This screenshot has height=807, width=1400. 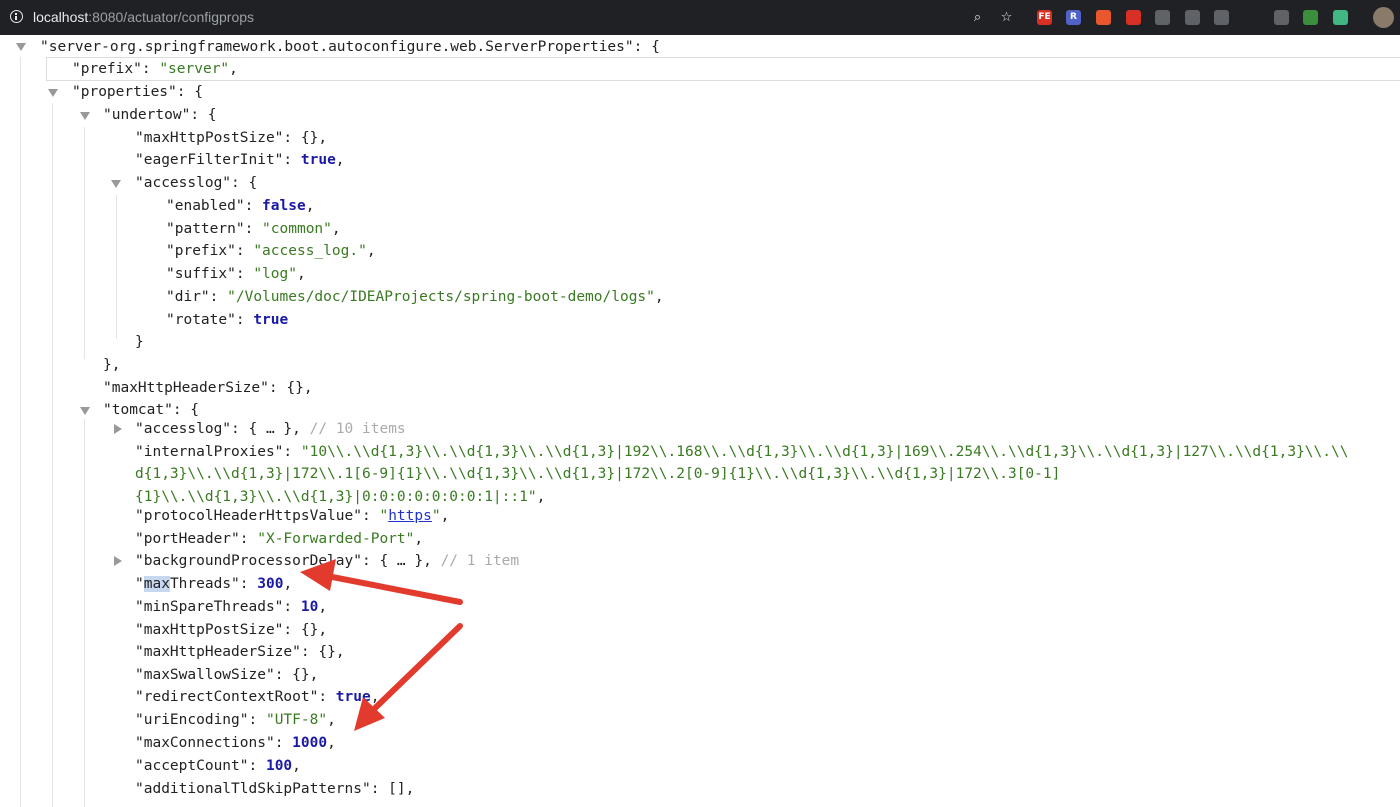 What do you see at coordinates (1221, 17) in the screenshot?
I see `shield-icon` at bounding box center [1221, 17].